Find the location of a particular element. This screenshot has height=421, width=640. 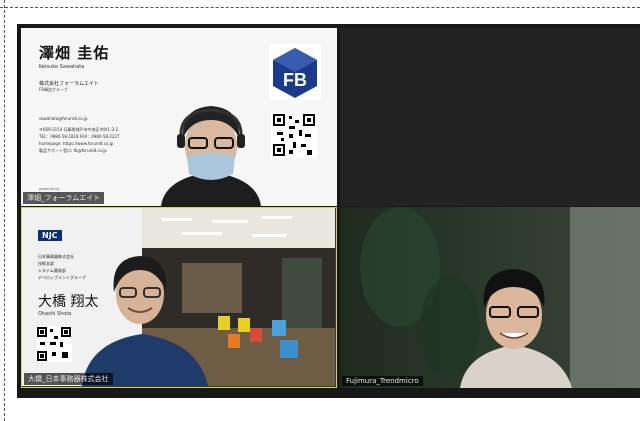

card-org-line: 技術本部 is located at coordinates (46, 263).